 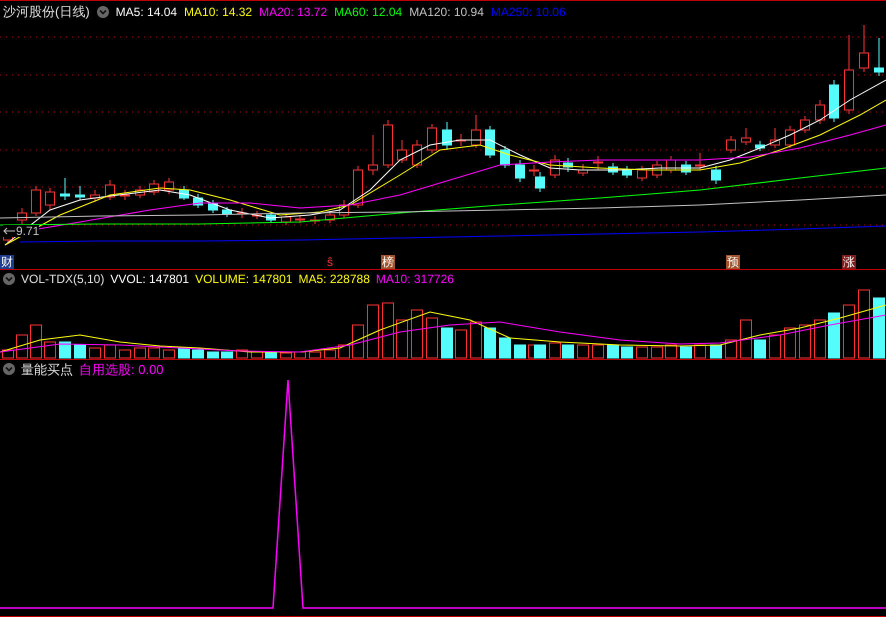 What do you see at coordinates (47, 369) in the screenshot?
I see `chart-title: 量能买点` at bounding box center [47, 369].